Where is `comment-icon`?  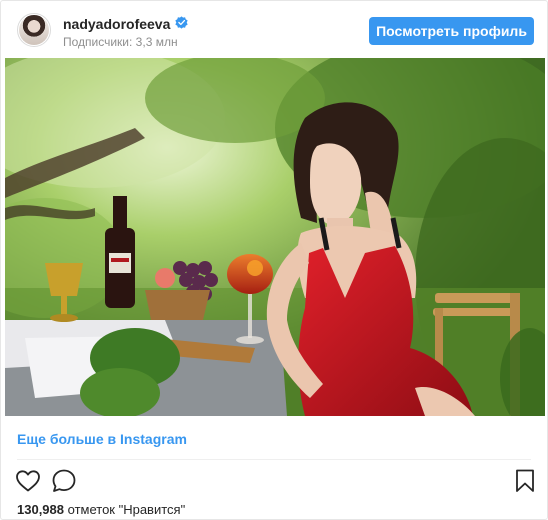 comment-icon is located at coordinates (64, 481).